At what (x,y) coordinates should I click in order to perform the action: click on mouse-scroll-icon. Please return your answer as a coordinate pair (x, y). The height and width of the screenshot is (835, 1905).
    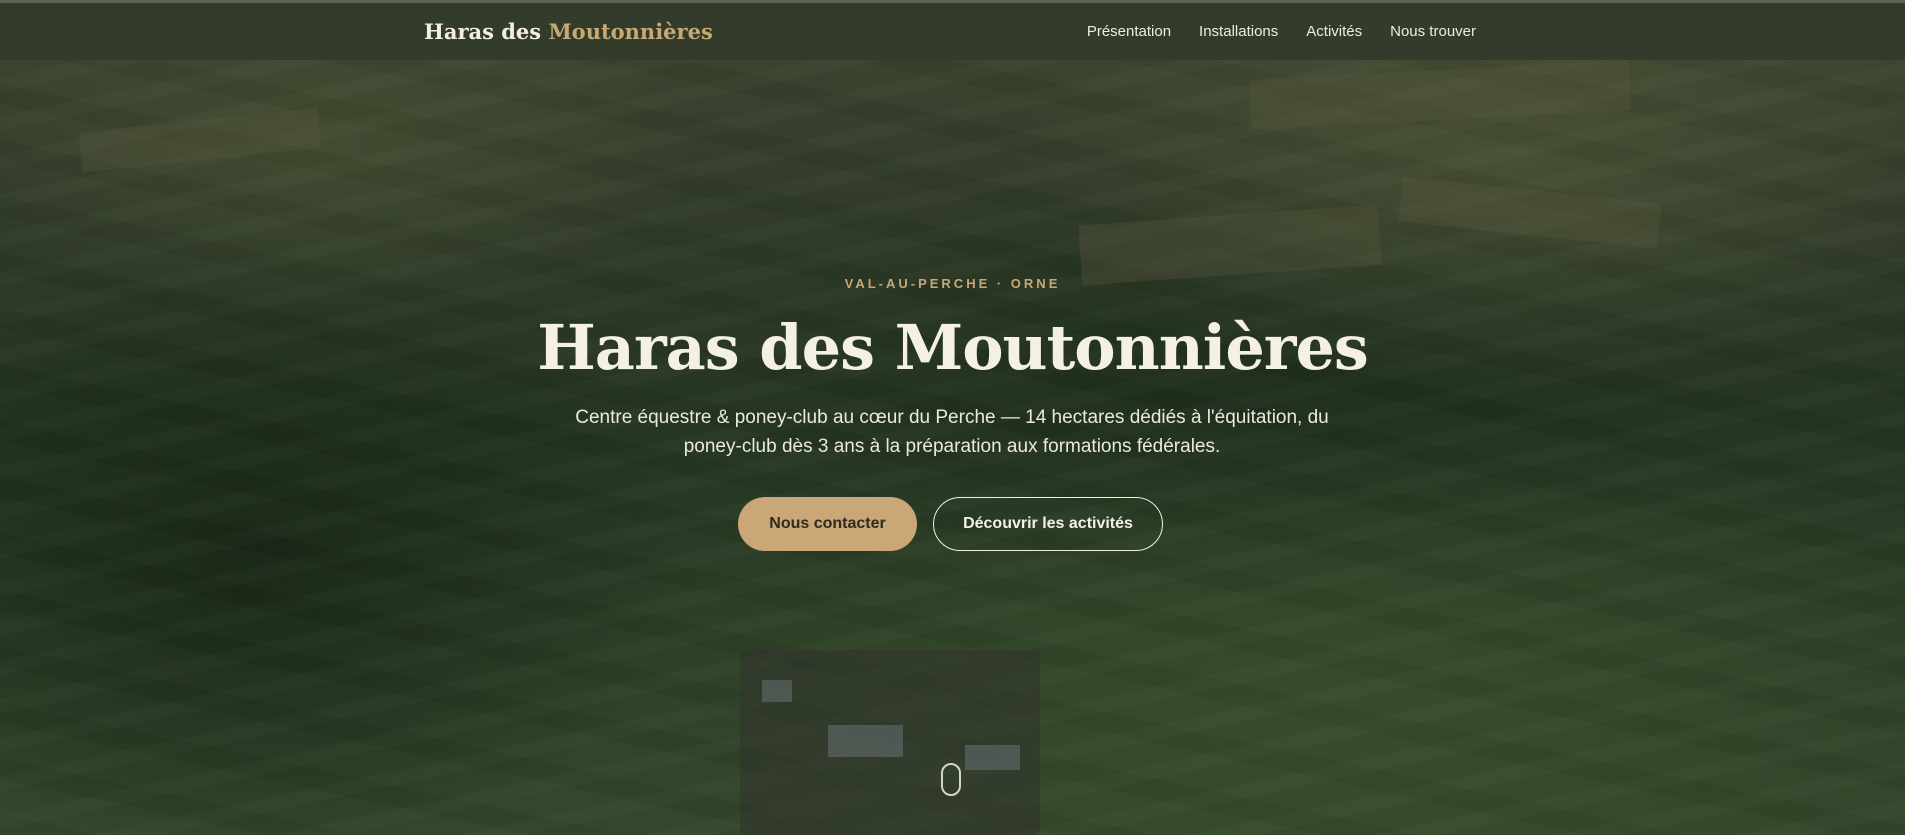
    Looking at the image, I should click on (951, 779).